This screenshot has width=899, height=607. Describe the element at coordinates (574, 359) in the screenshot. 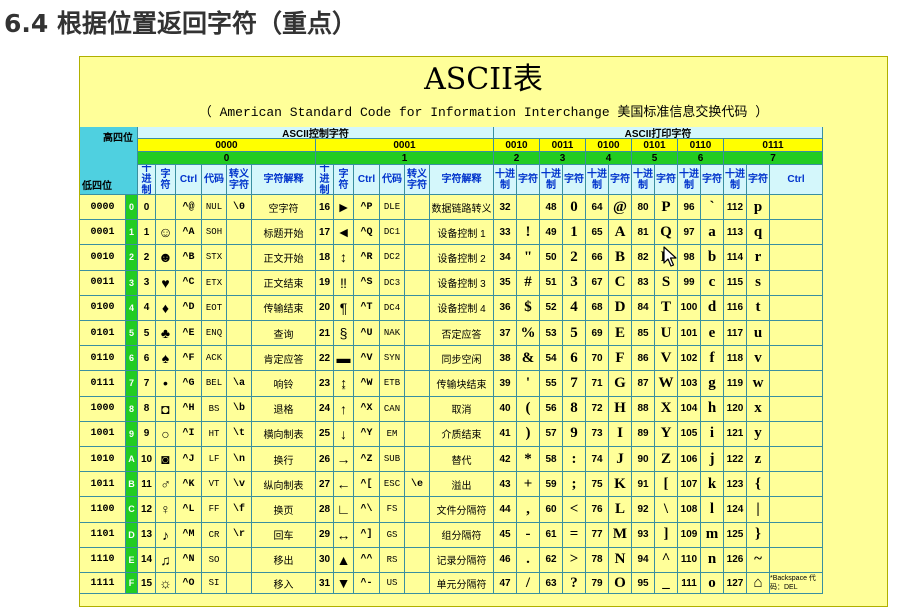

I see `char-cell: 6` at that location.